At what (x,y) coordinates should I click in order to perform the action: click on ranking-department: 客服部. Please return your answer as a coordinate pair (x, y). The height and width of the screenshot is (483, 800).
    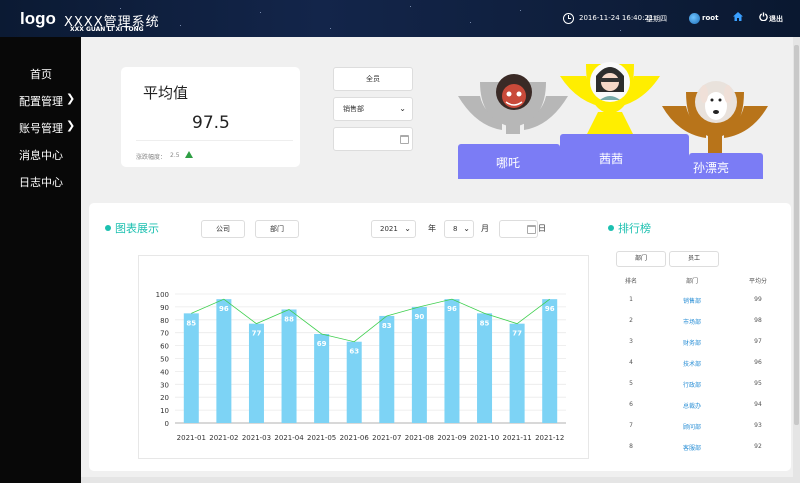
    Looking at the image, I should click on (691, 448).